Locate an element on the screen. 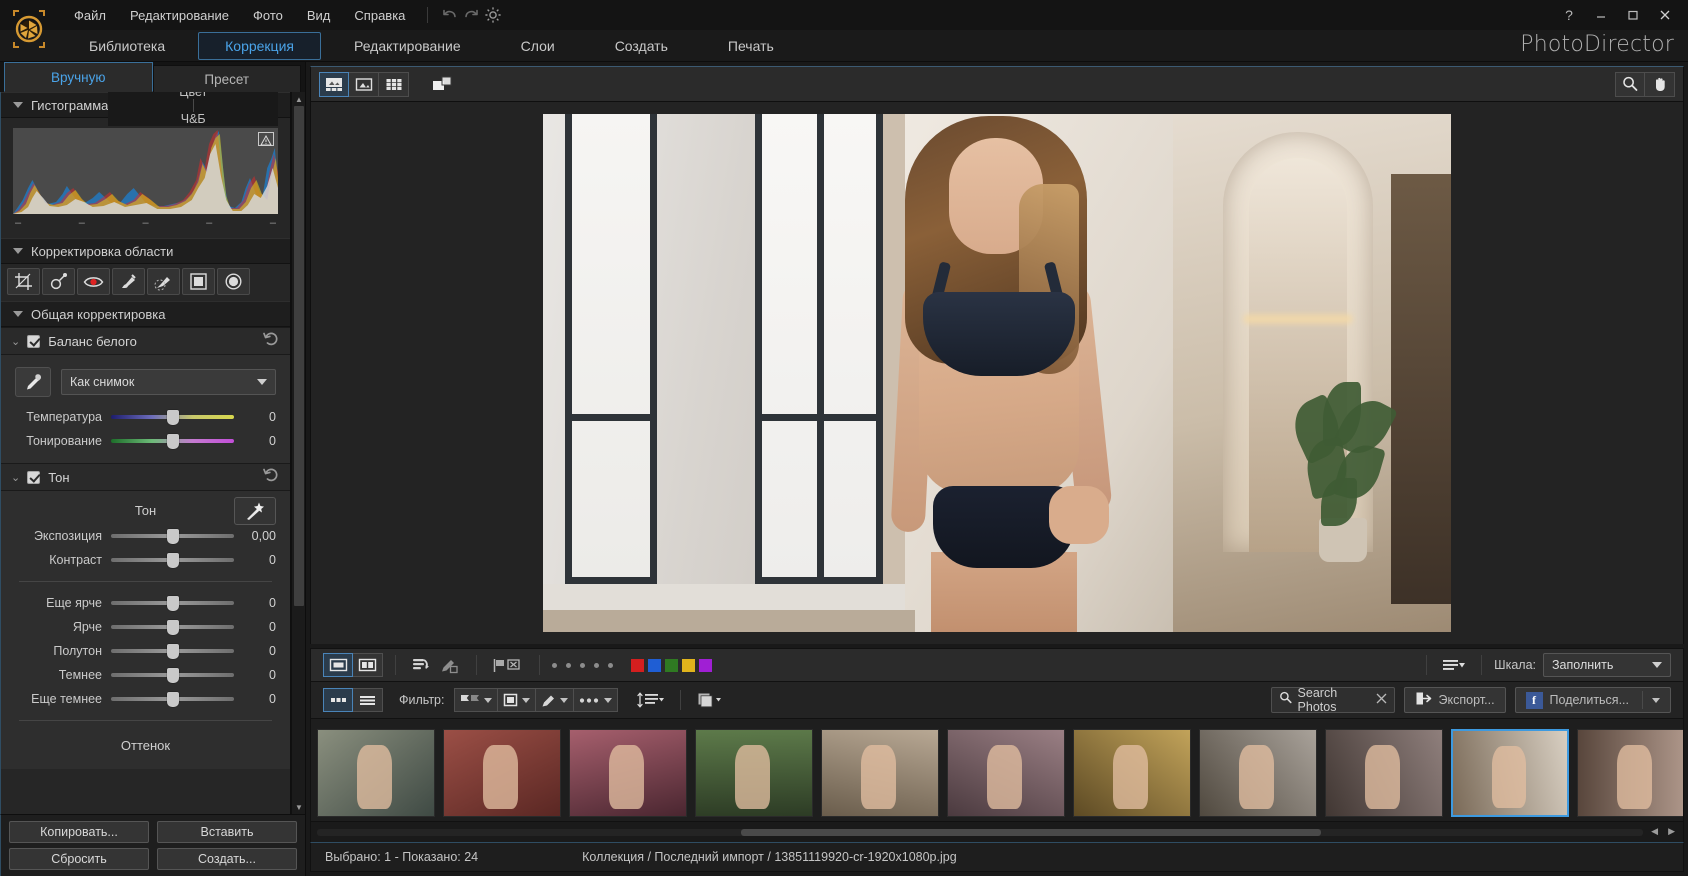 This screenshot has height=876, width=1688. white-balance-checkbox is located at coordinates (34, 341).